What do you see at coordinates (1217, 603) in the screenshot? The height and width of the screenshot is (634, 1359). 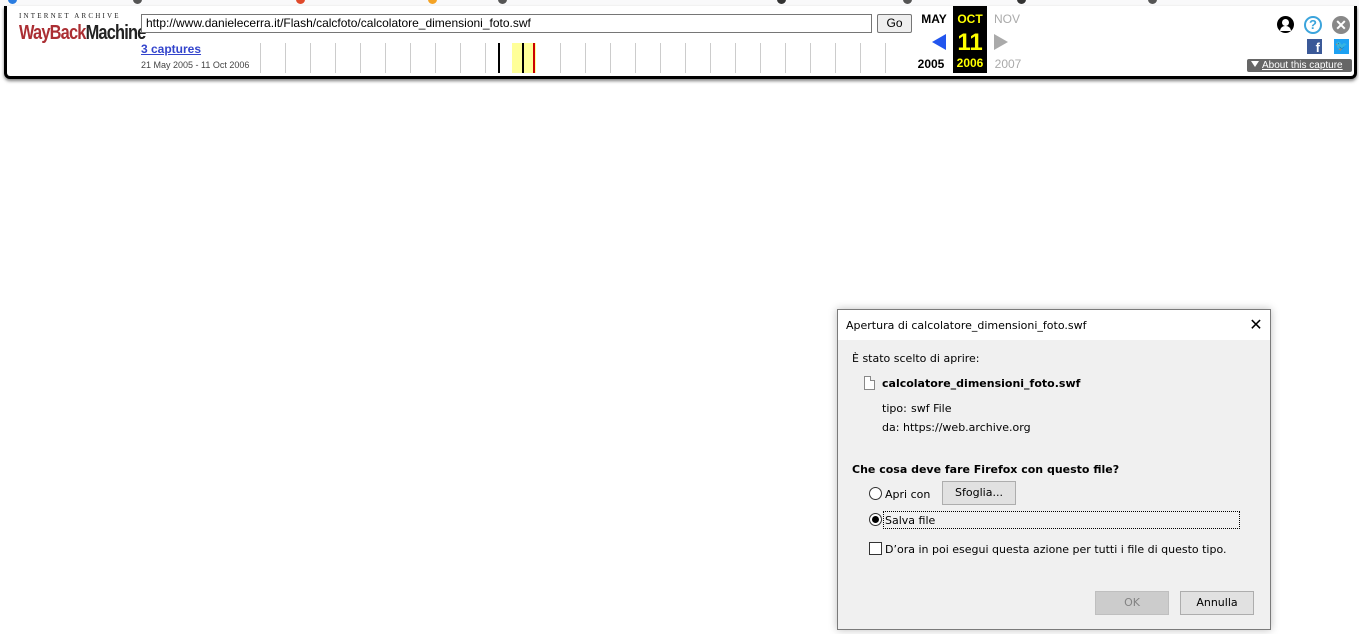 I see `cancel-button: Annulla` at bounding box center [1217, 603].